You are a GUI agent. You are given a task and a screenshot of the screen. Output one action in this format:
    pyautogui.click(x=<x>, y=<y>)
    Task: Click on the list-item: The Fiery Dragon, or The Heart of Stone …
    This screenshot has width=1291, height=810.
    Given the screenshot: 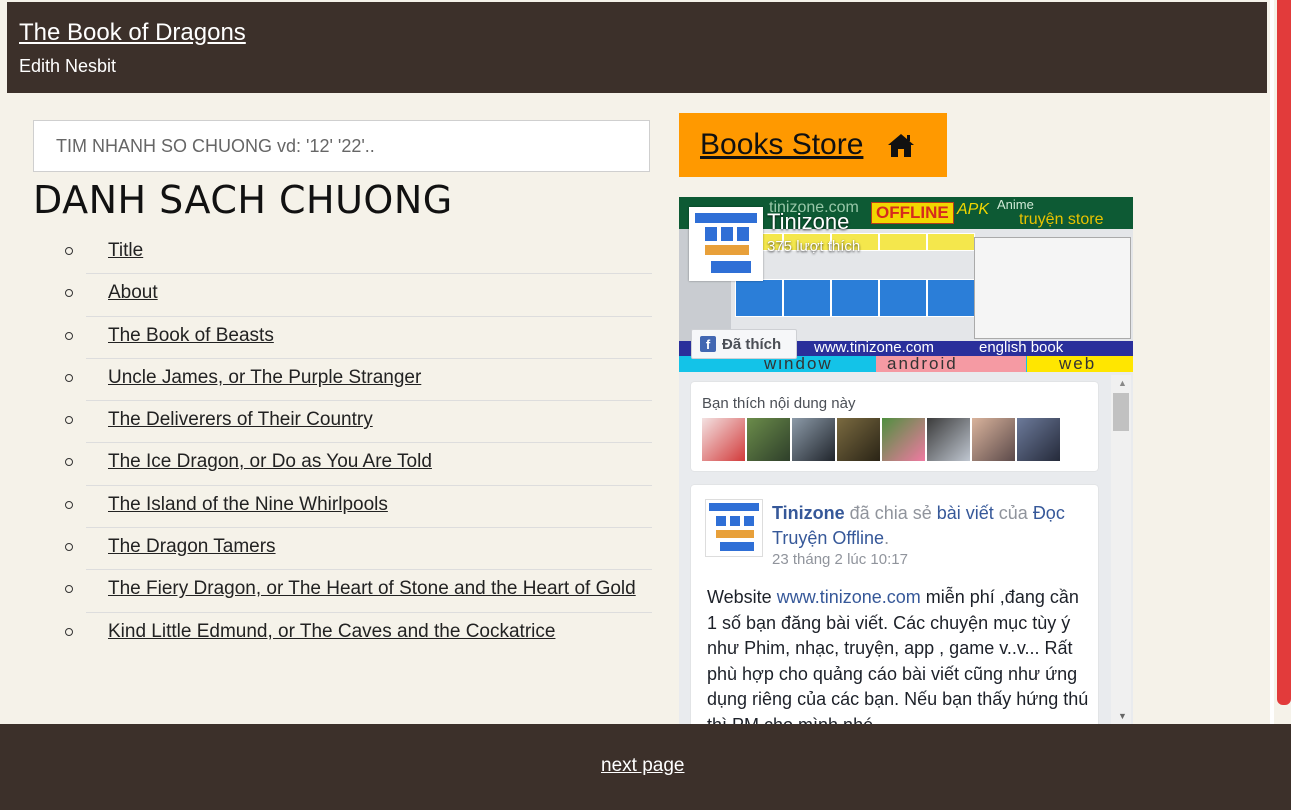 What is the action you would take?
    pyautogui.click(x=358, y=591)
    